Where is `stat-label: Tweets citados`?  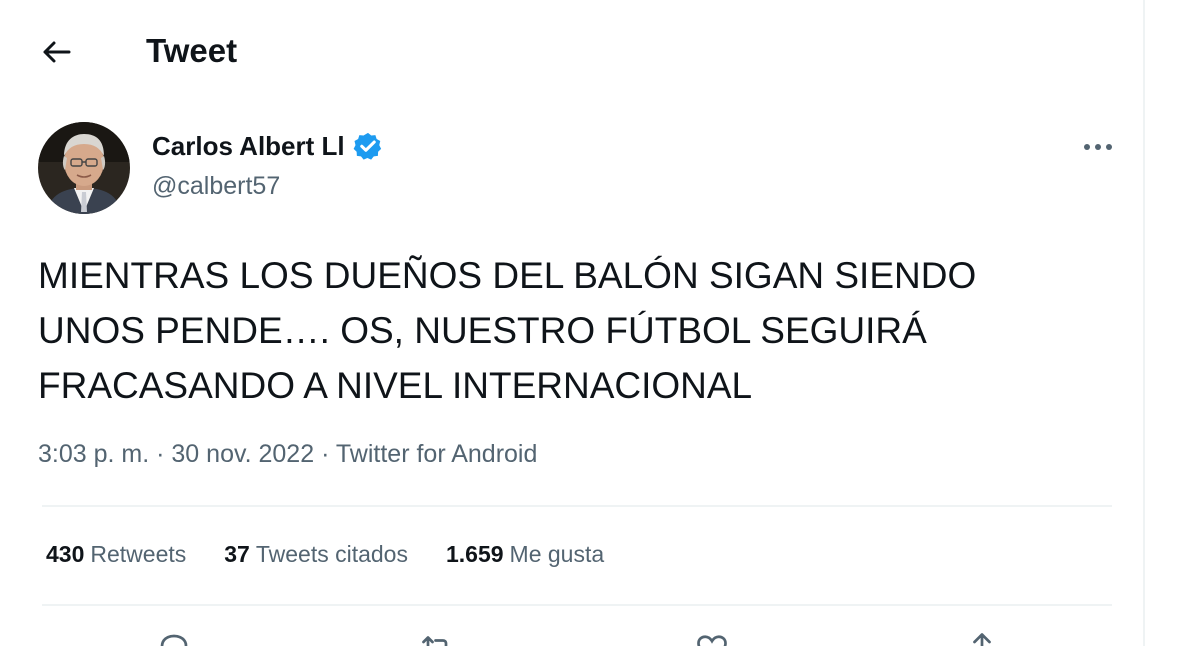
stat-label: Tweets citados is located at coordinates (331, 554).